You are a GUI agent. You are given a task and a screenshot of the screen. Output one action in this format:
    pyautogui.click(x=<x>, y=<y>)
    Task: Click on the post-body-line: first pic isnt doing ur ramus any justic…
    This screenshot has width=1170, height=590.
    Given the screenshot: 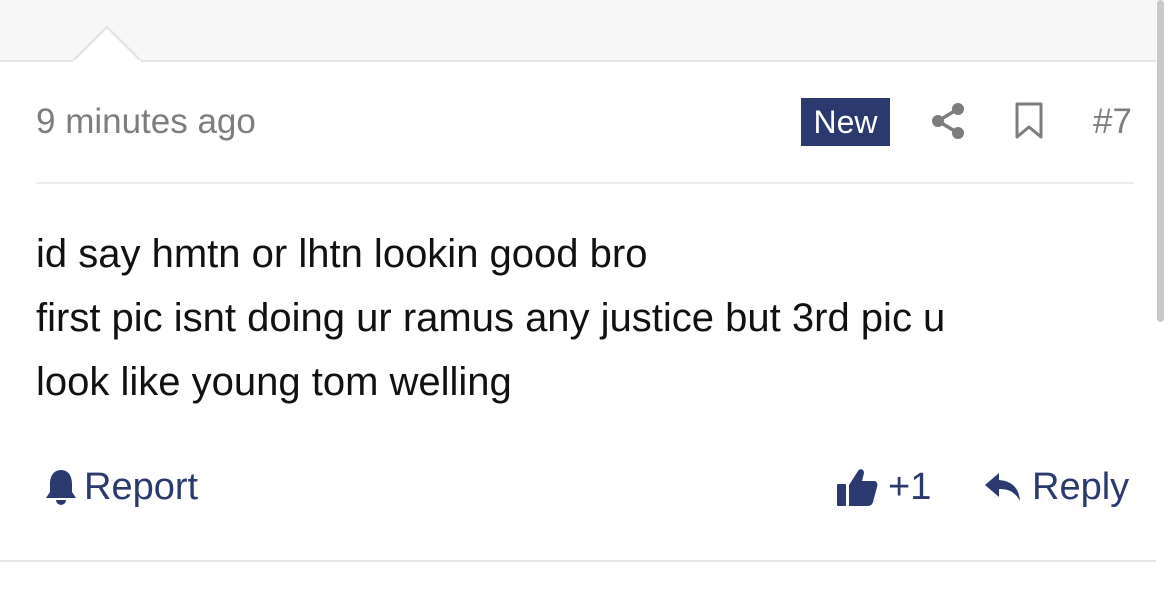 What is the action you would take?
    pyautogui.click(x=491, y=318)
    